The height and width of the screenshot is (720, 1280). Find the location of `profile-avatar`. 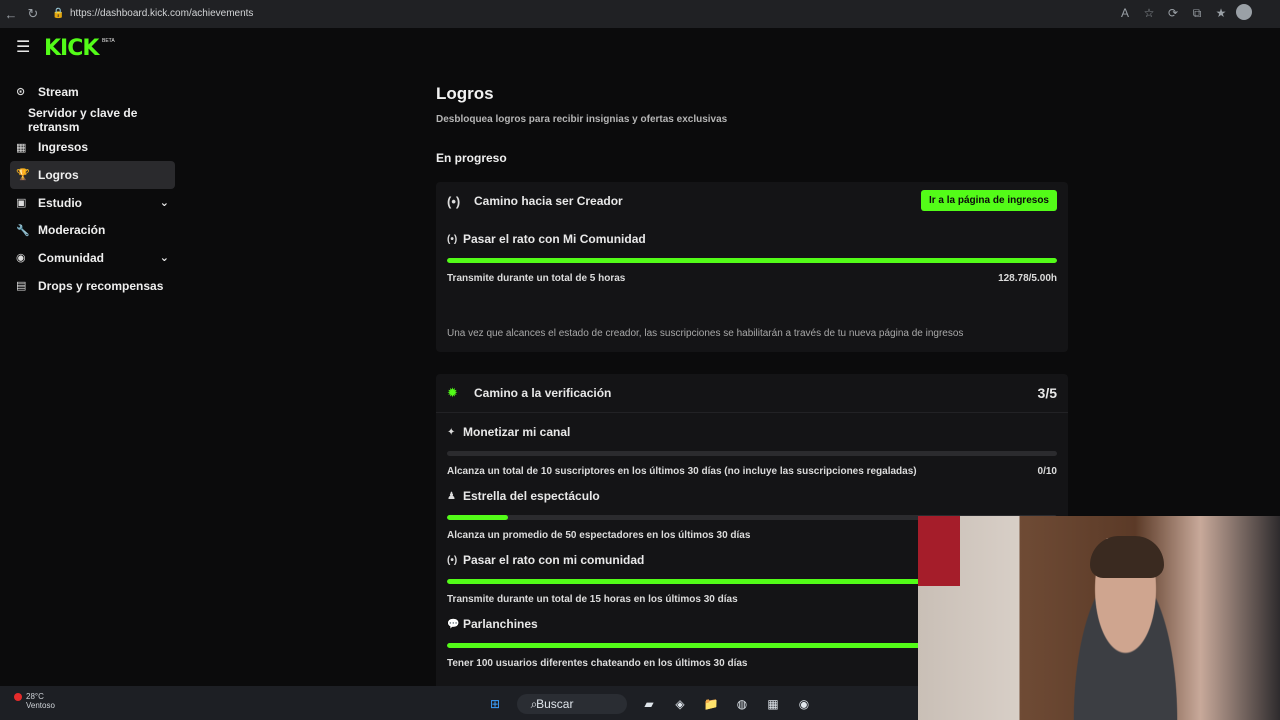

profile-avatar is located at coordinates (1244, 12).